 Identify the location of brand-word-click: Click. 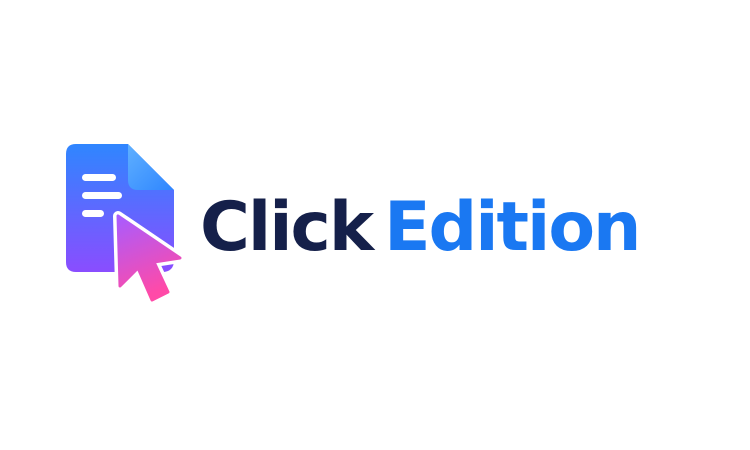
(287, 227).